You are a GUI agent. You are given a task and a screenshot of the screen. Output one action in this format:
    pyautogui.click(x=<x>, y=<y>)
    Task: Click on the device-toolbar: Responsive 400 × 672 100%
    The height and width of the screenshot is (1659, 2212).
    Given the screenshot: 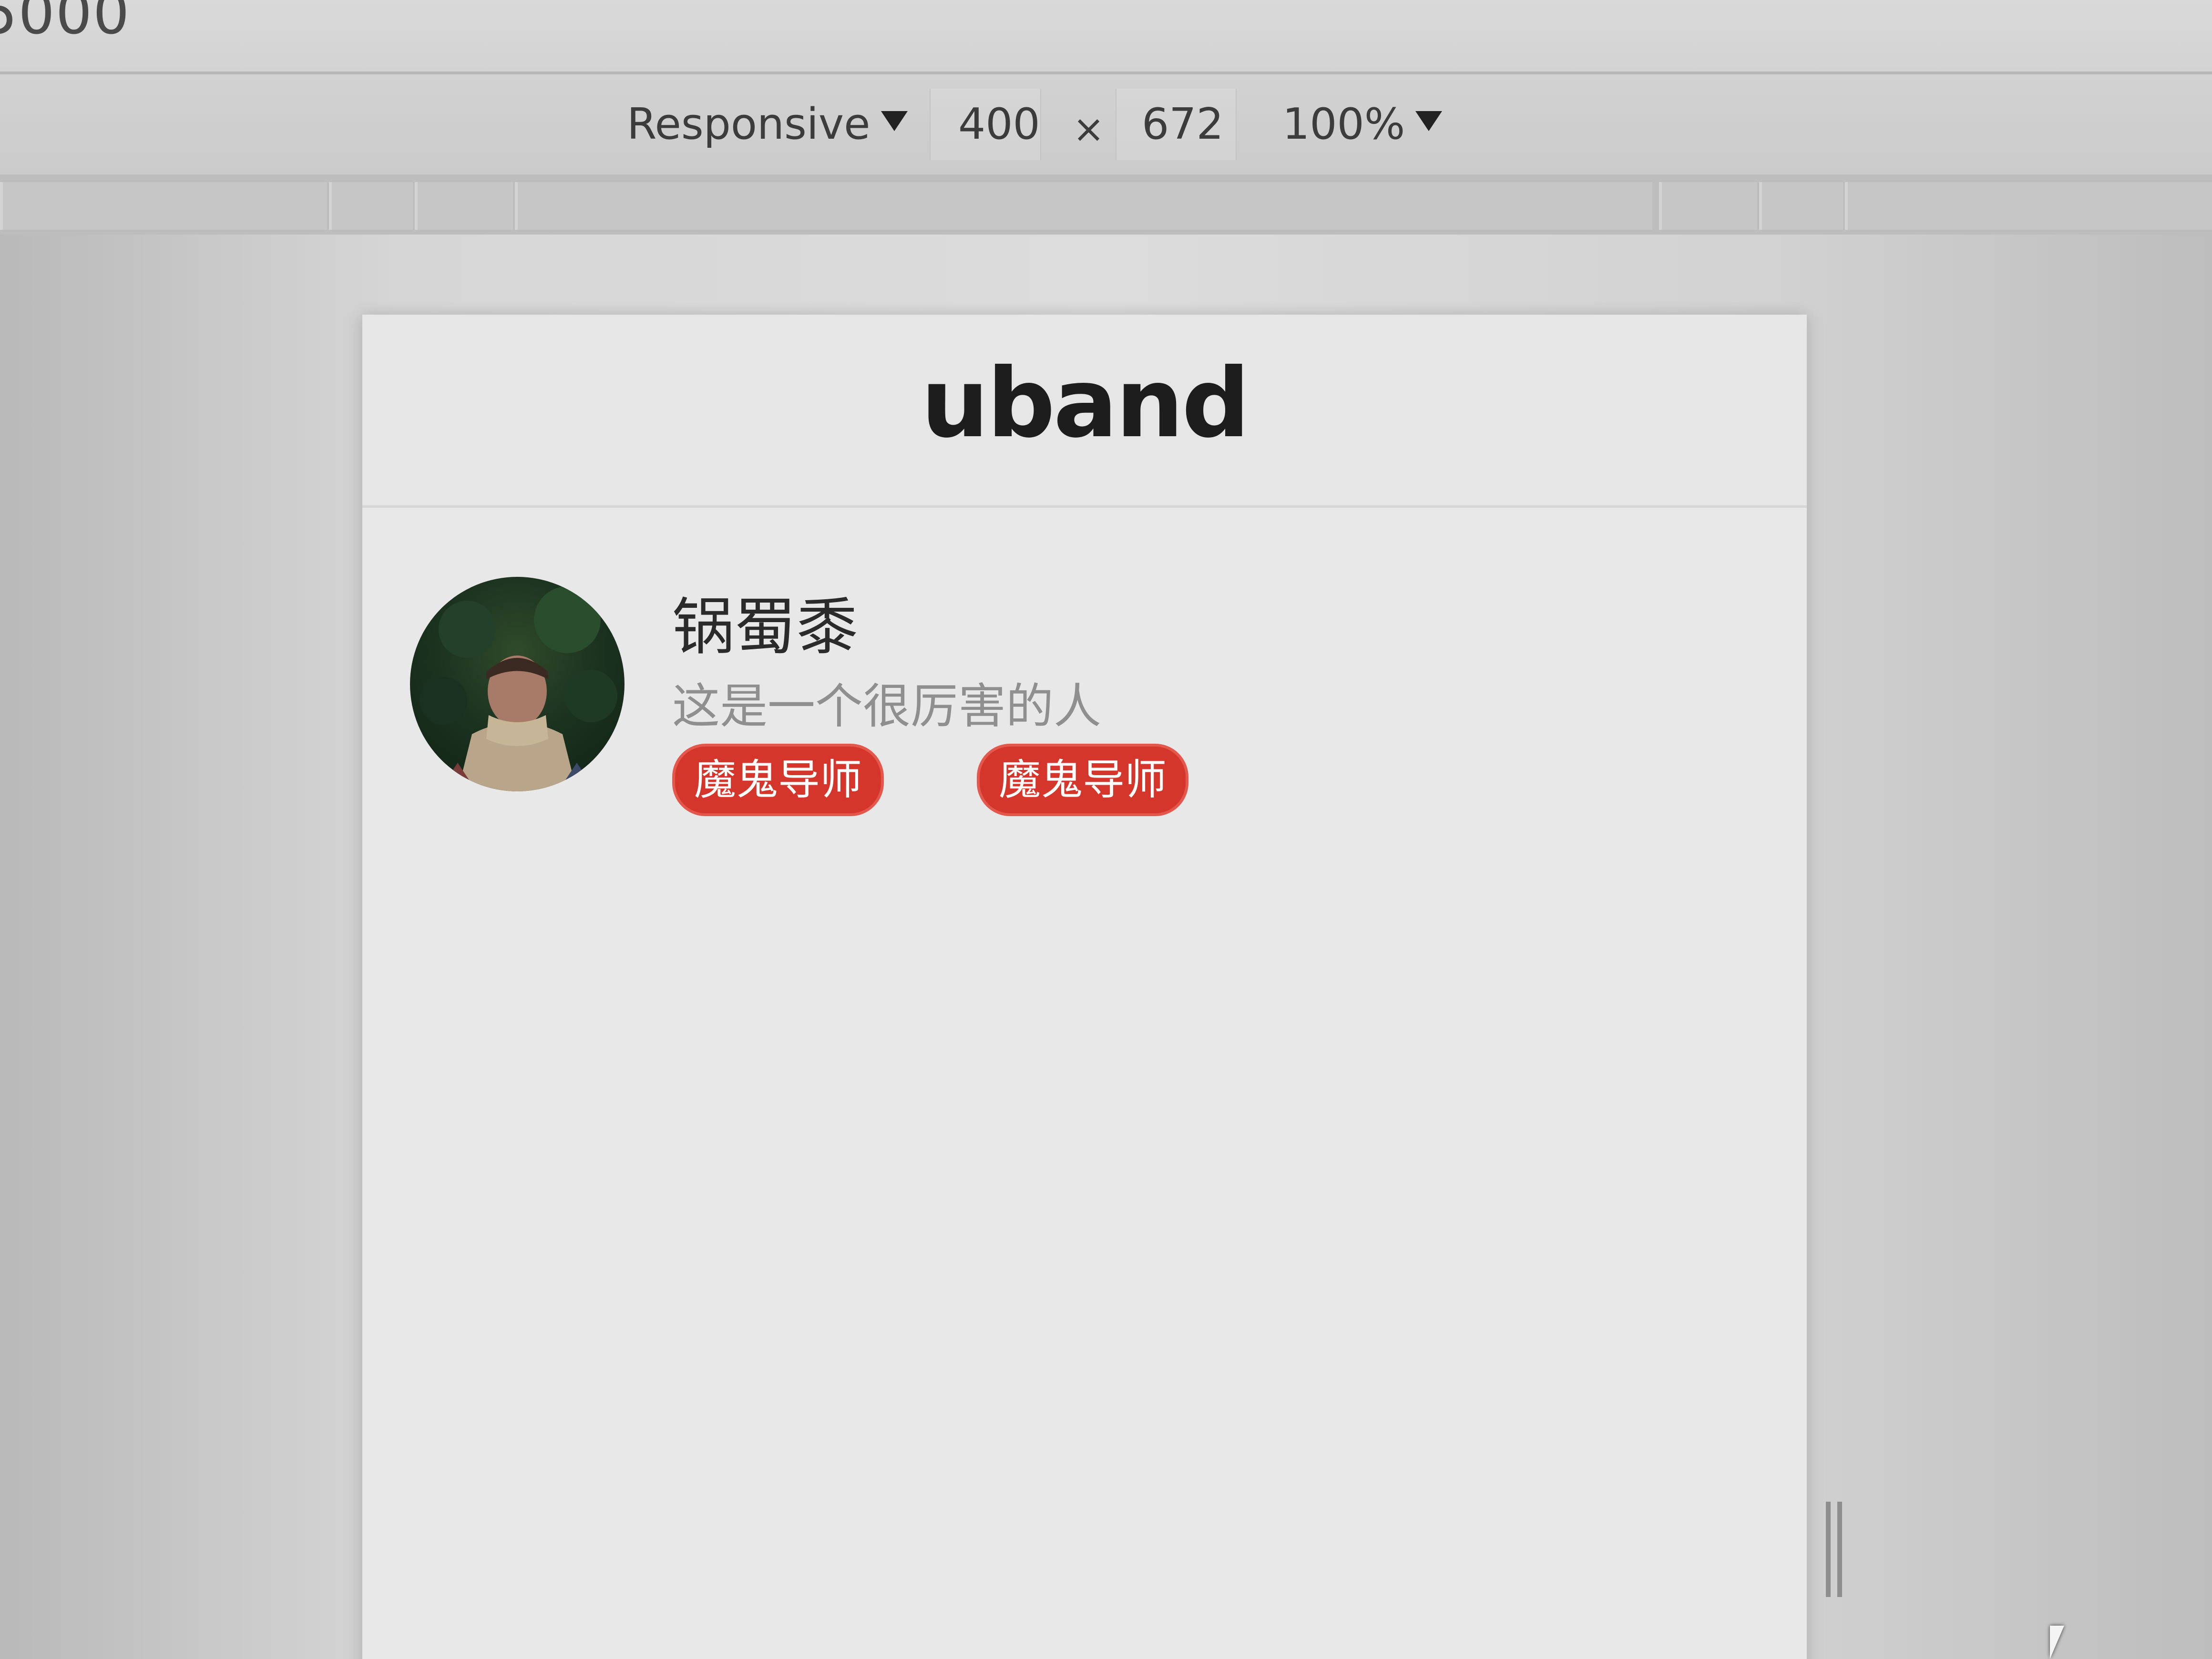 What is the action you would take?
    pyautogui.click(x=1106, y=125)
    